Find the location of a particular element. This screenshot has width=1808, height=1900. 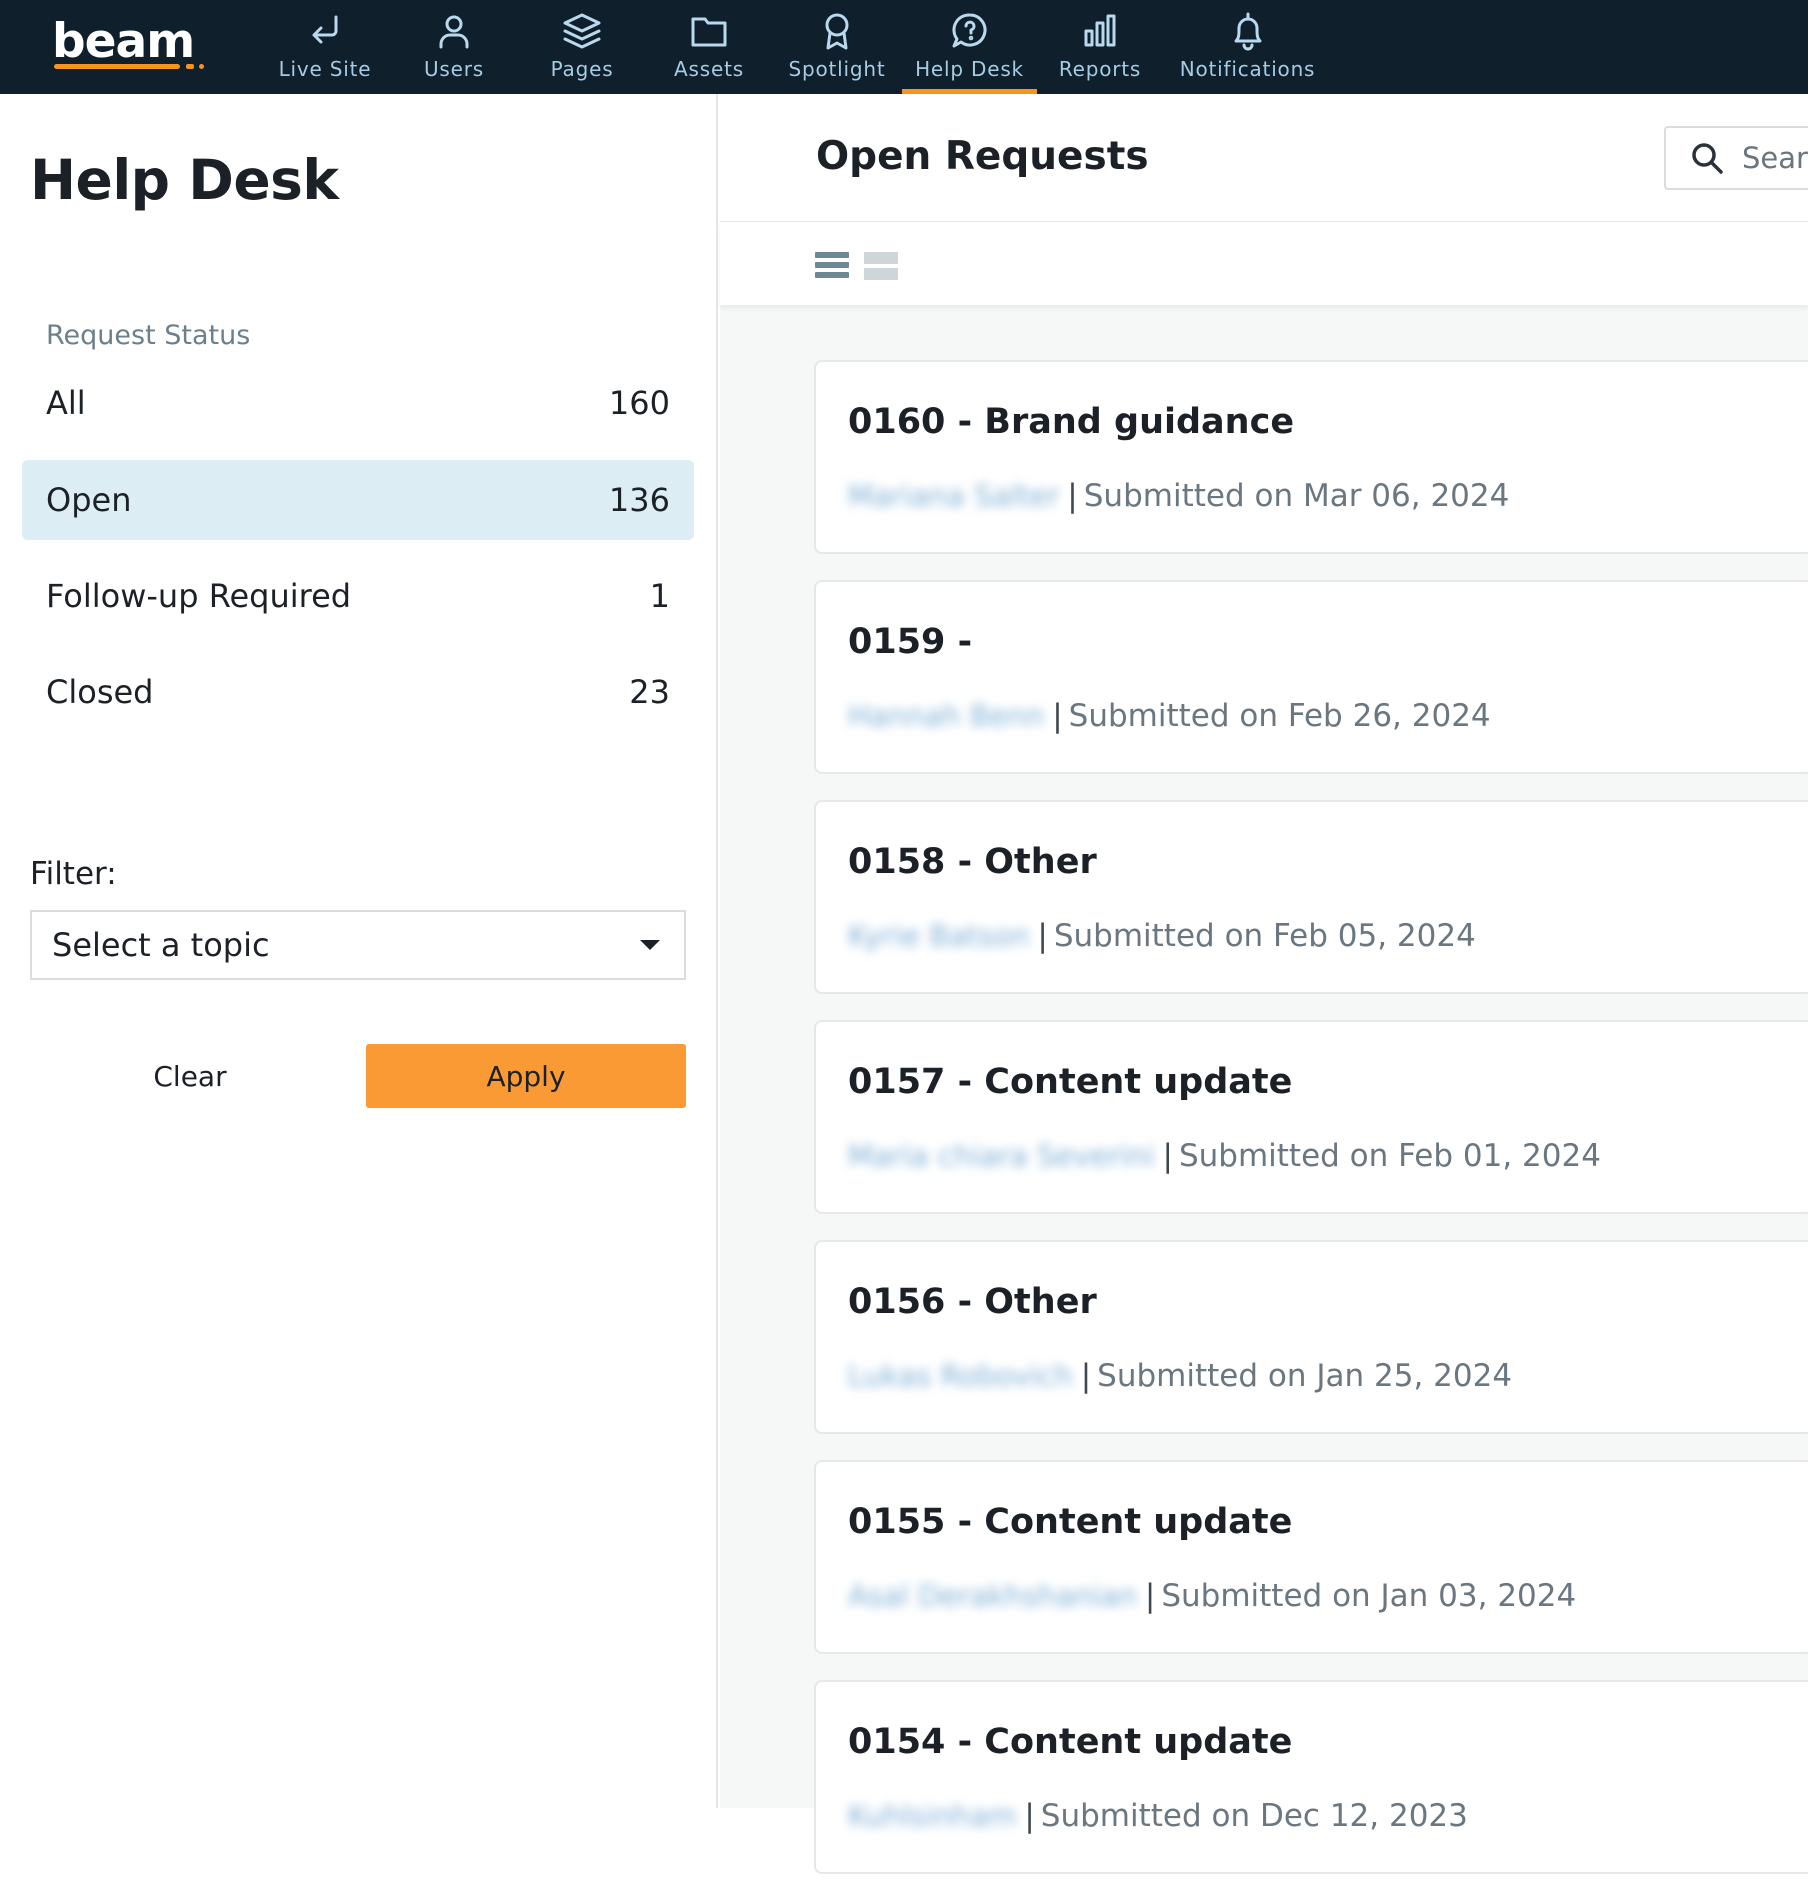

search-input is located at coordinates (1775, 158).